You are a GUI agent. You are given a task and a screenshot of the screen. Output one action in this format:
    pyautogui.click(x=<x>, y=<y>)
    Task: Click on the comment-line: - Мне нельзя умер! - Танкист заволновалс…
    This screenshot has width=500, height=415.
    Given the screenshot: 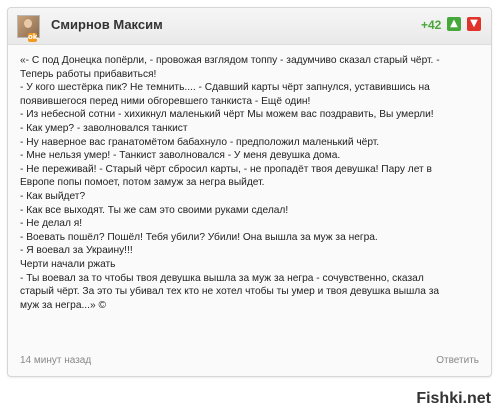 What is the action you would take?
    pyautogui.click(x=180, y=156)
    